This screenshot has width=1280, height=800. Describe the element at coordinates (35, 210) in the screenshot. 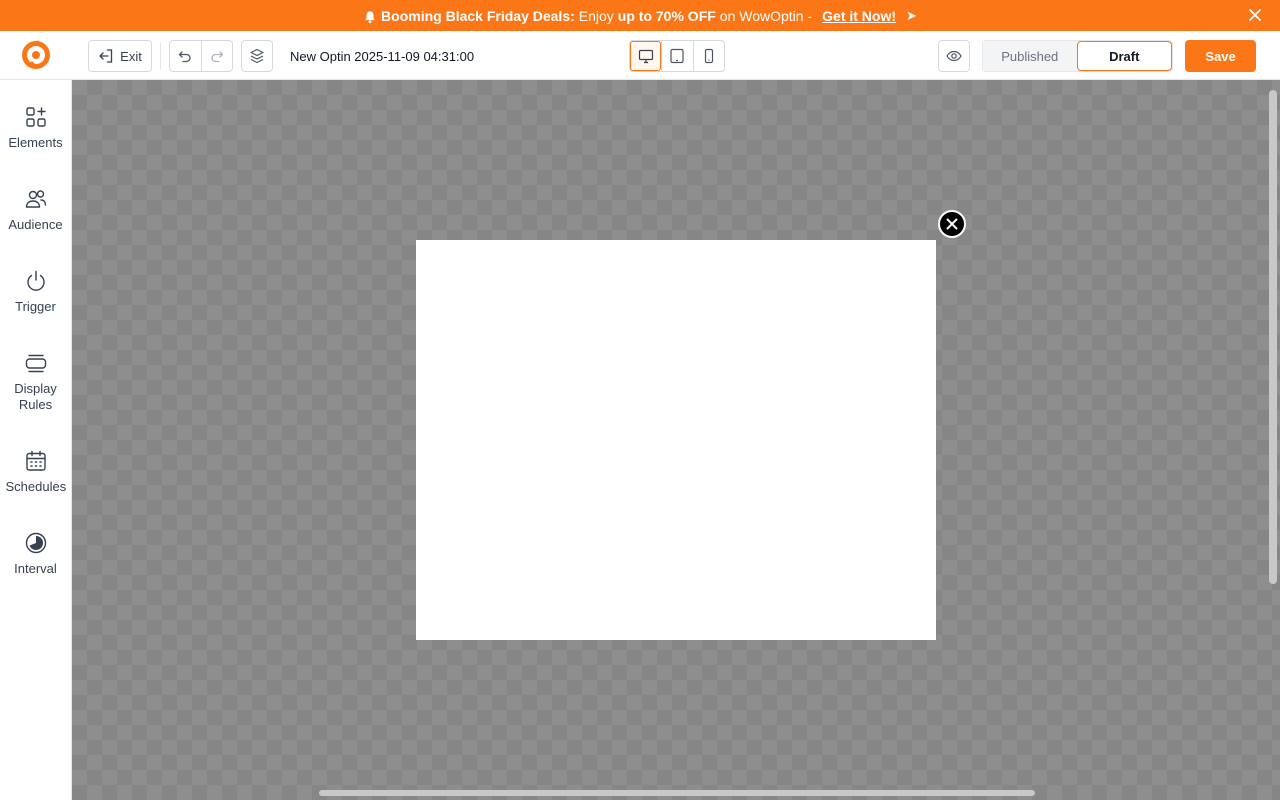

I see `sidebar-item-audience: Audience` at that location.